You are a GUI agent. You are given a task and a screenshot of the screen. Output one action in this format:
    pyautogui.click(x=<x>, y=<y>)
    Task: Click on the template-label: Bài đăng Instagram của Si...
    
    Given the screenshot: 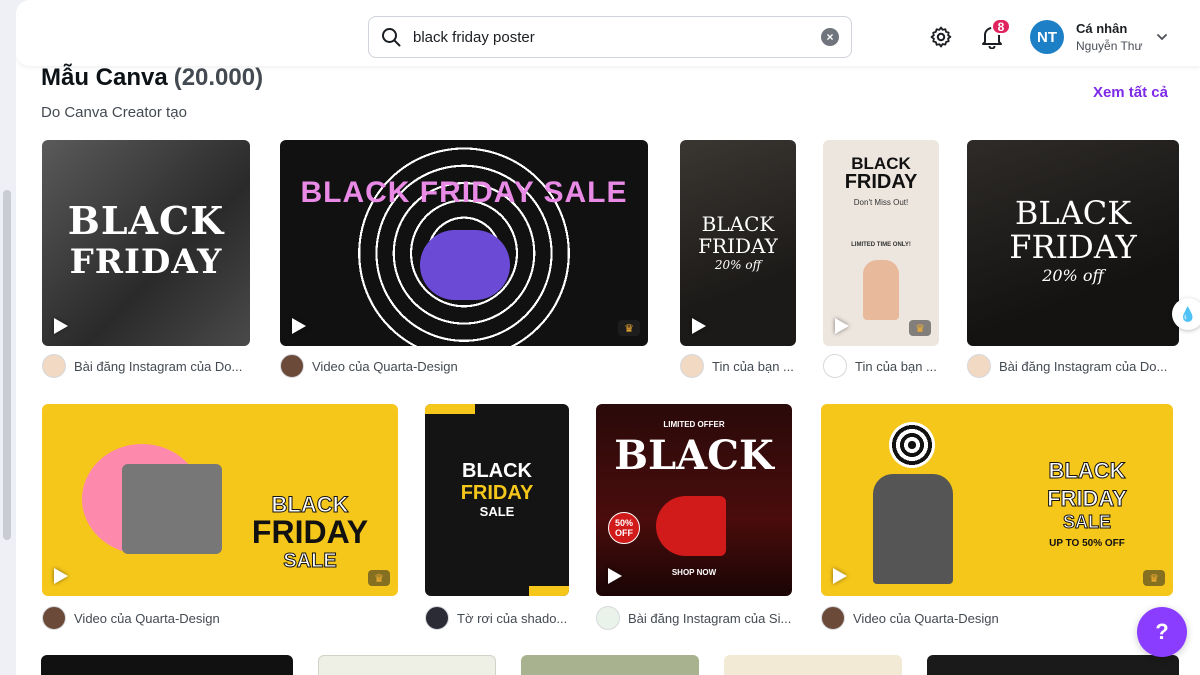 What is the action you would take?
    pyautogui.click(x=709, y=618)
    